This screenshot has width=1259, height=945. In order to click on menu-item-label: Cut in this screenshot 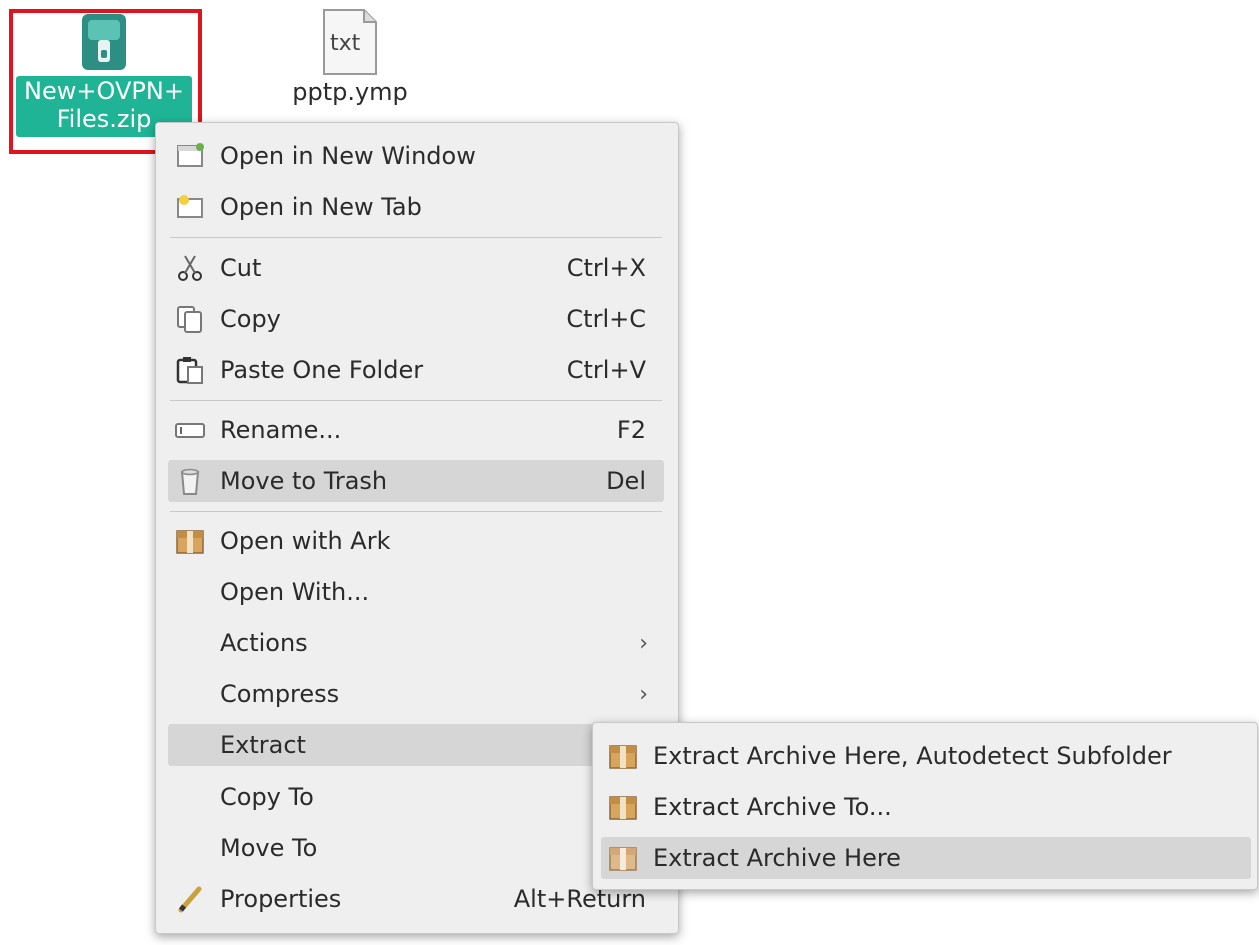, I will do `click(241, 268)`.